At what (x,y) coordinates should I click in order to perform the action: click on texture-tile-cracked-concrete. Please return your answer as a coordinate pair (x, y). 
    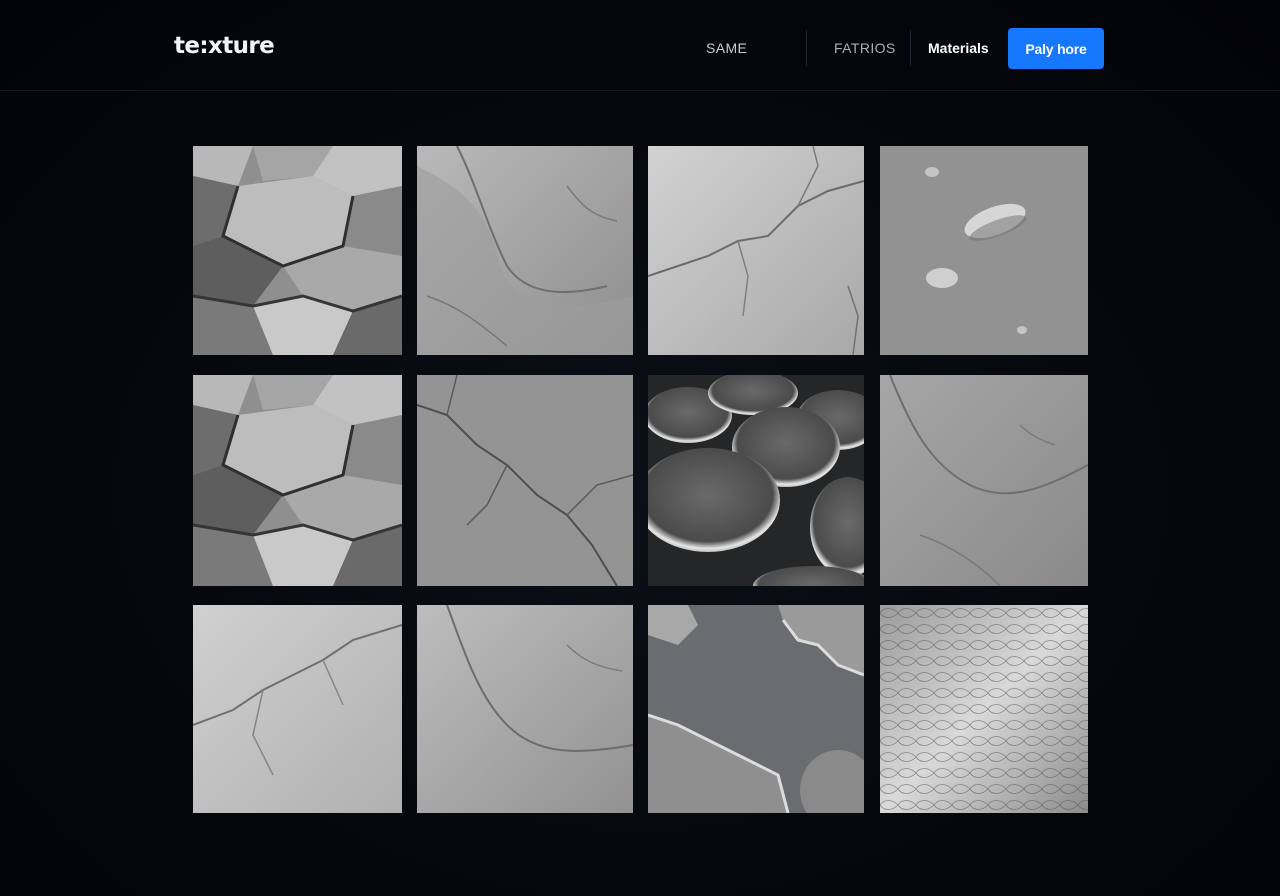
    Looking at the image, I should click on (525, 480).